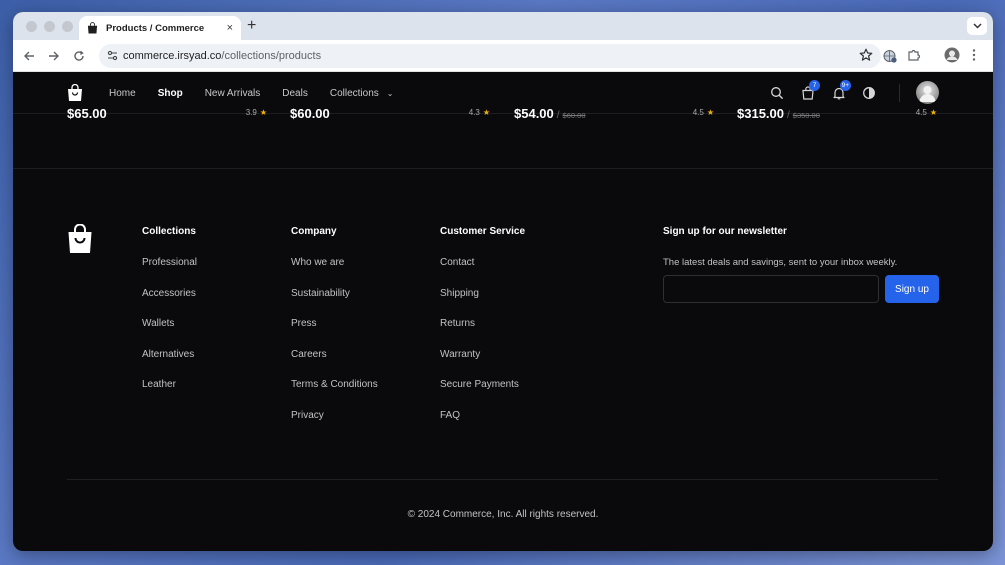 The height and width of the screenshot is (565, 1005). I want to click on nav-deals: Deals, so click(295, 93).